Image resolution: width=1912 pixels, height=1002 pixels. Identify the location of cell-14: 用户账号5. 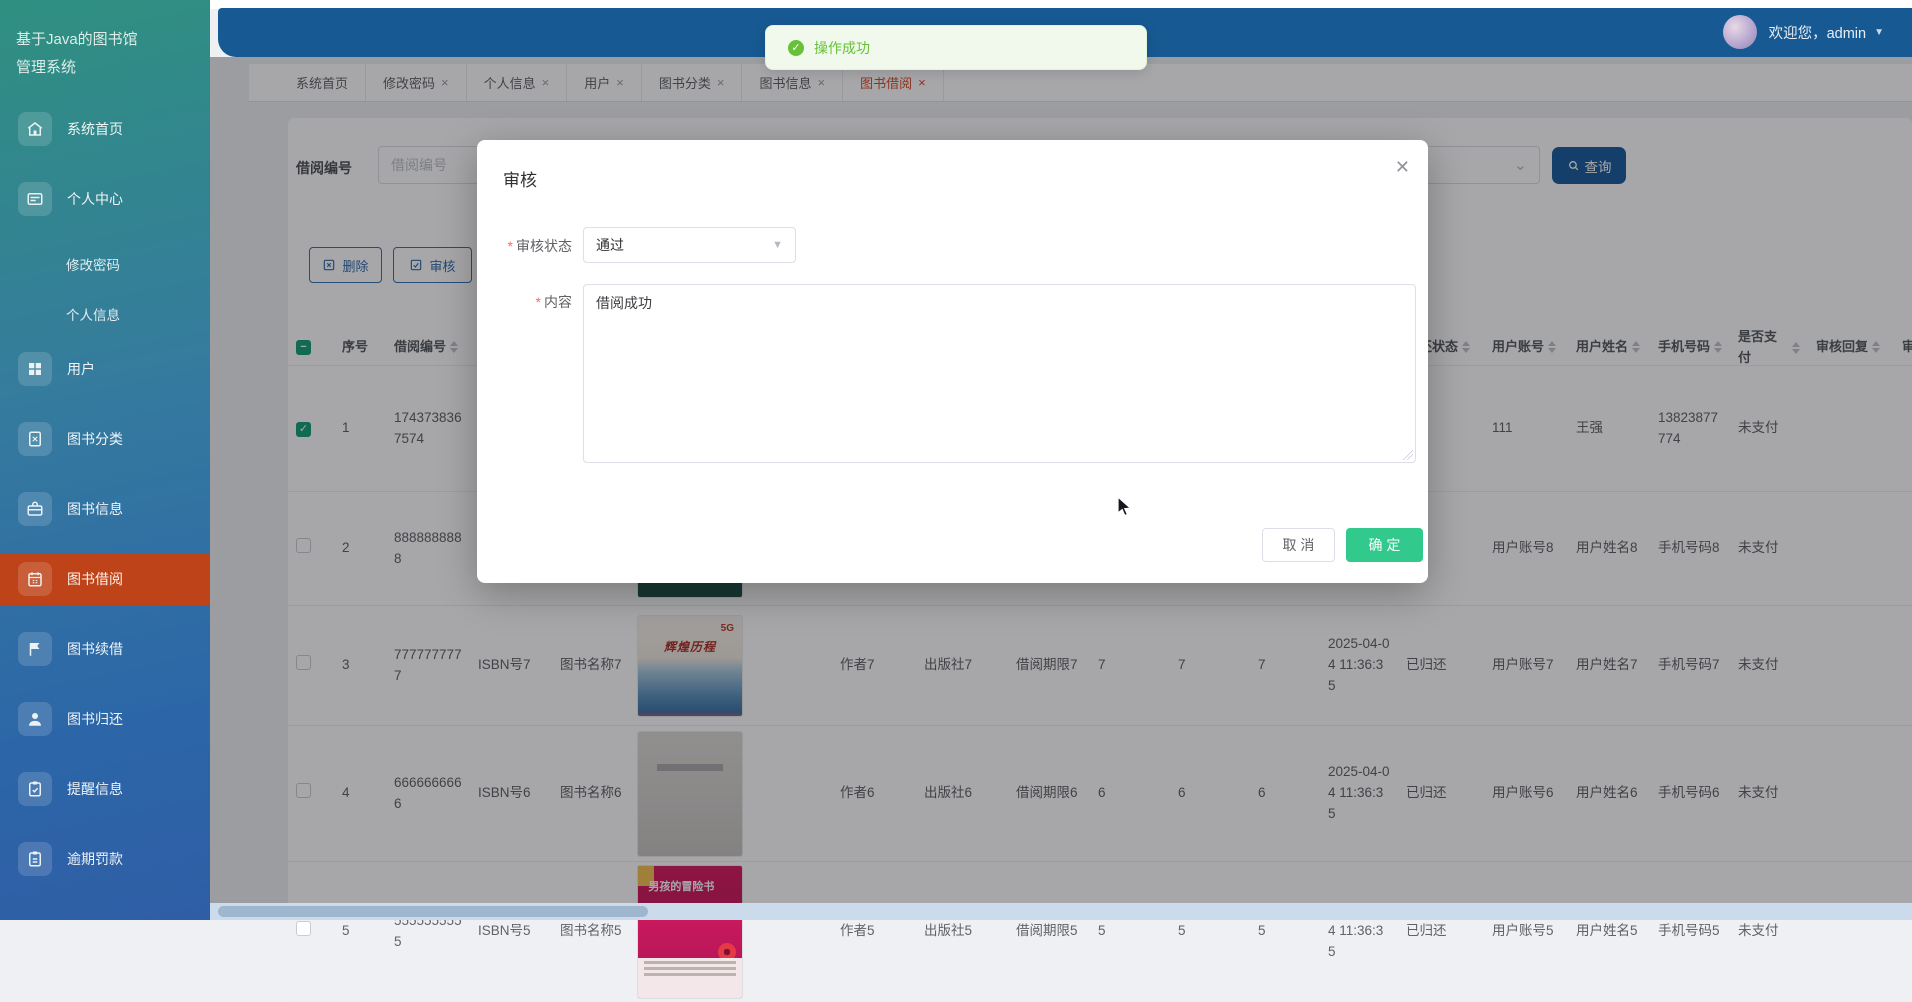
(1523, 931).